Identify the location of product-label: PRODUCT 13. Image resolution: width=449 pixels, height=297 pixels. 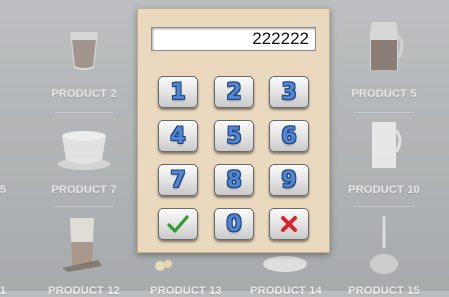
(186, 291).